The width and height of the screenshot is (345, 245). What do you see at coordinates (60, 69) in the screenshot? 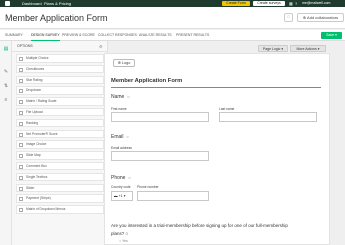
I see `question-type-checkboxes: Checkboxes` at bounding box center [60, 69].